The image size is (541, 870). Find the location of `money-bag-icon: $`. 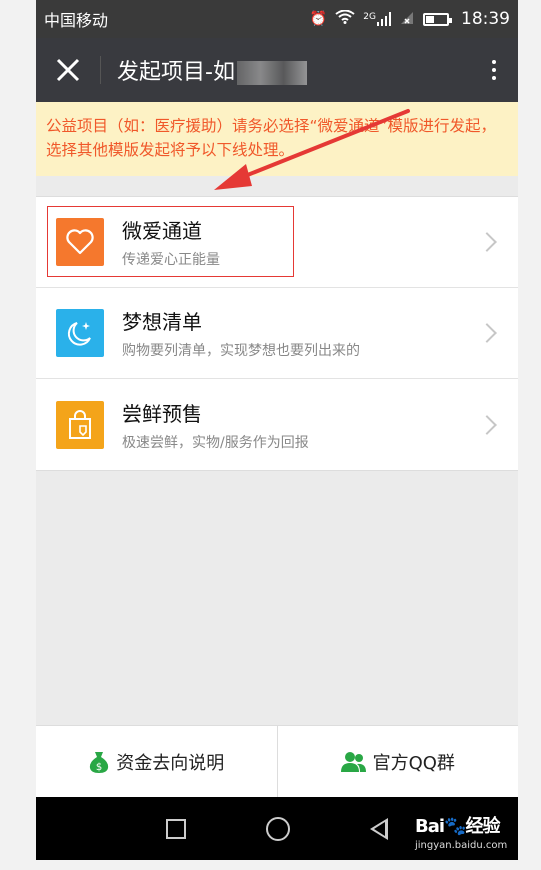

money-bag-icon: $ is located at coordinates (99, 762).